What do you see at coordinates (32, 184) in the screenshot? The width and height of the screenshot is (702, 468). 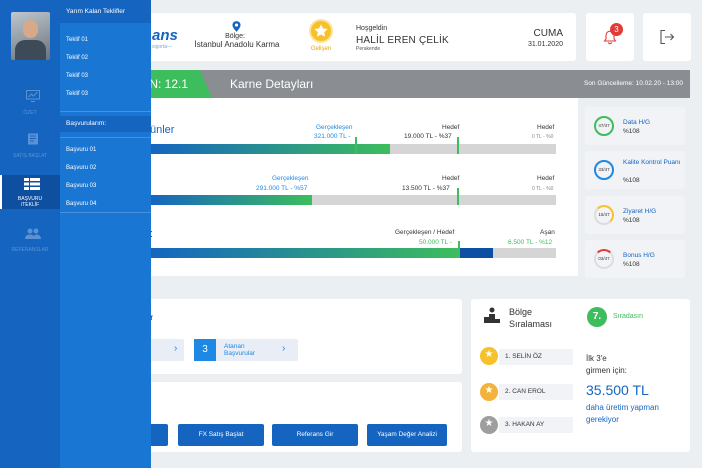 I see `table-icon` at bounding box center [32, 184].